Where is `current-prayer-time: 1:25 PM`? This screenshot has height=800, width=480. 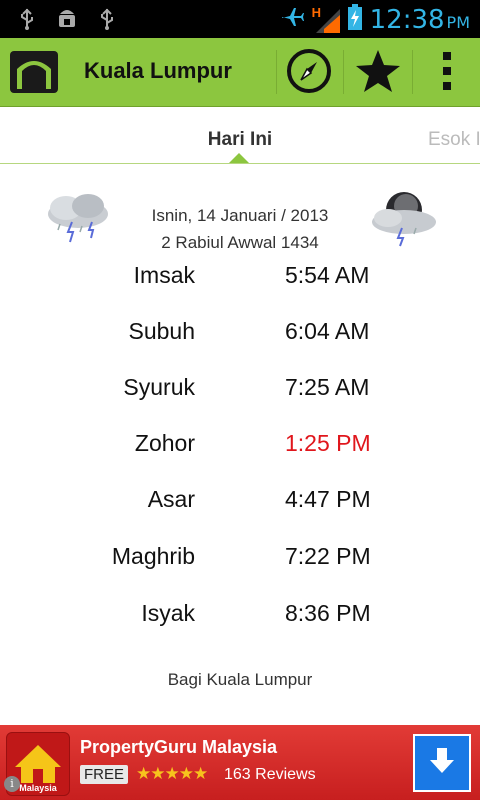
current-prayer-time: 1:25 PM is located at coordinates (328, 443).